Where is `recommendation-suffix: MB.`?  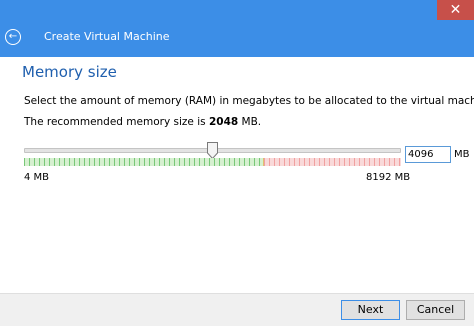 recommendation-suffix: MB. is located at coordinates (250, 122).